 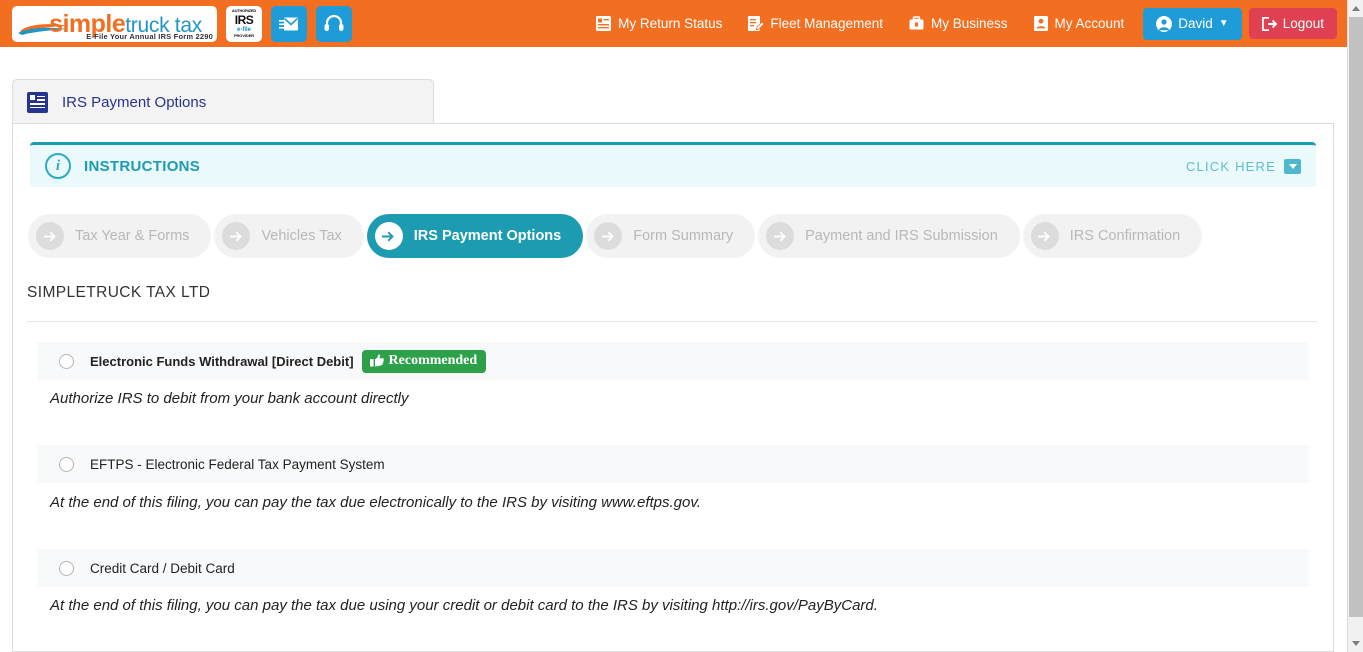 I want to click on recommended-badge-label: Recommended, so click(x=433, y=360).